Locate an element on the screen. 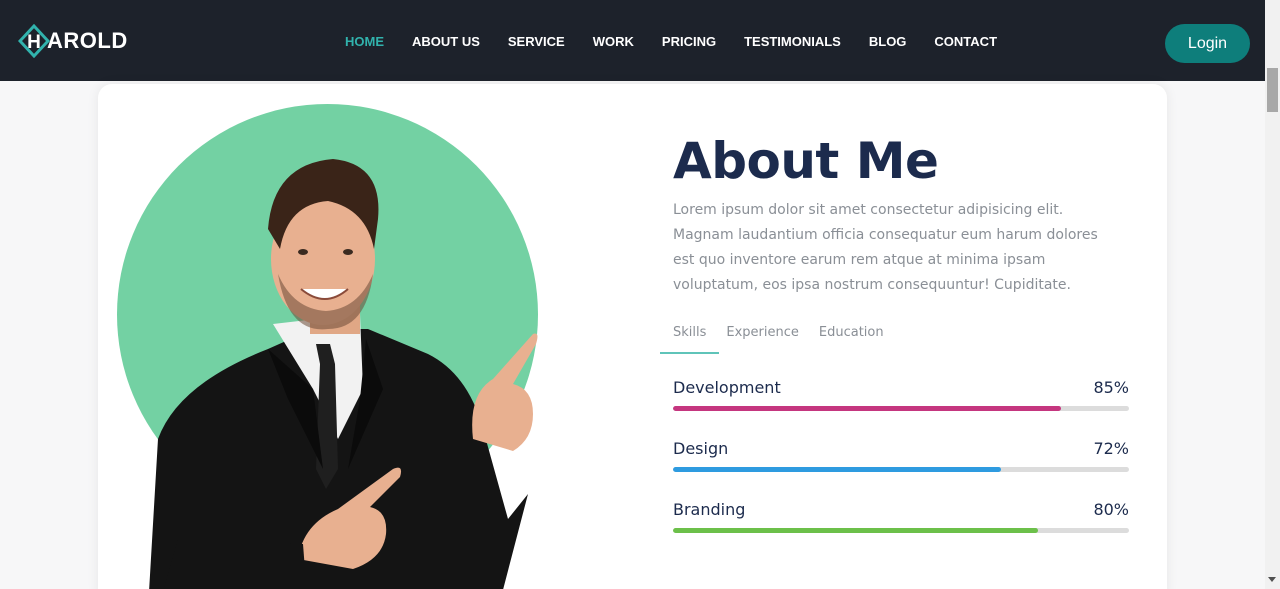  skill-name: Design is located at coordinates (701, 448).